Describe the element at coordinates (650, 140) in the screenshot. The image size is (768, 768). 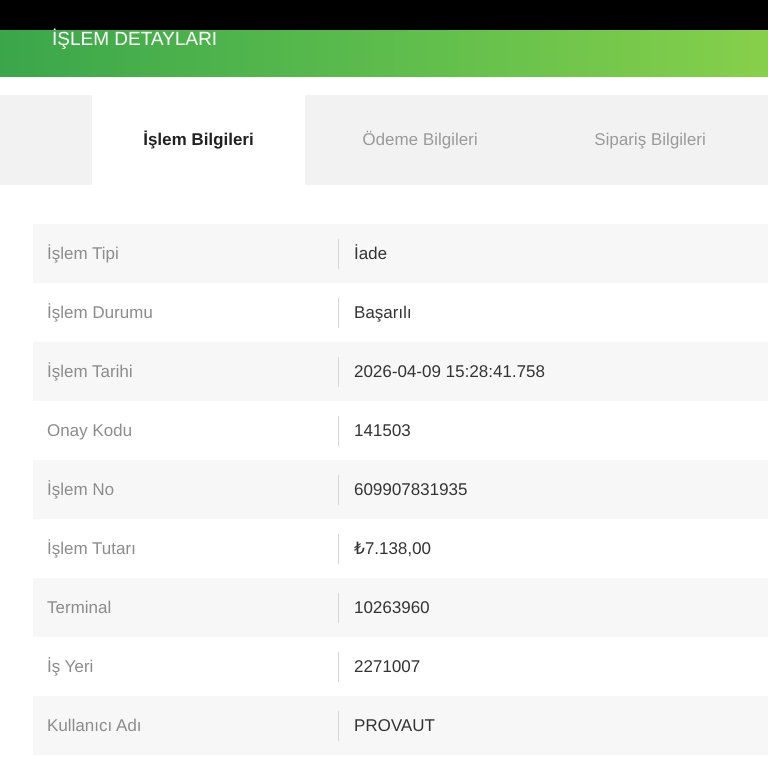
I see `tab: Sipariş Bilgileri` at that location.